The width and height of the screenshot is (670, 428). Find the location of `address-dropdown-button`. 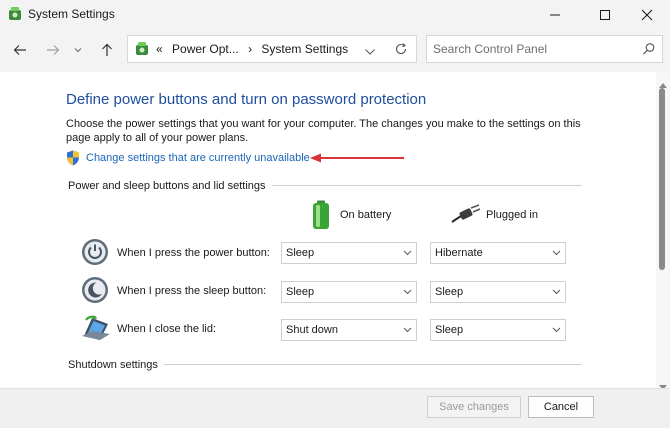

address-dropdown-button is located at coordinates (370, 53).